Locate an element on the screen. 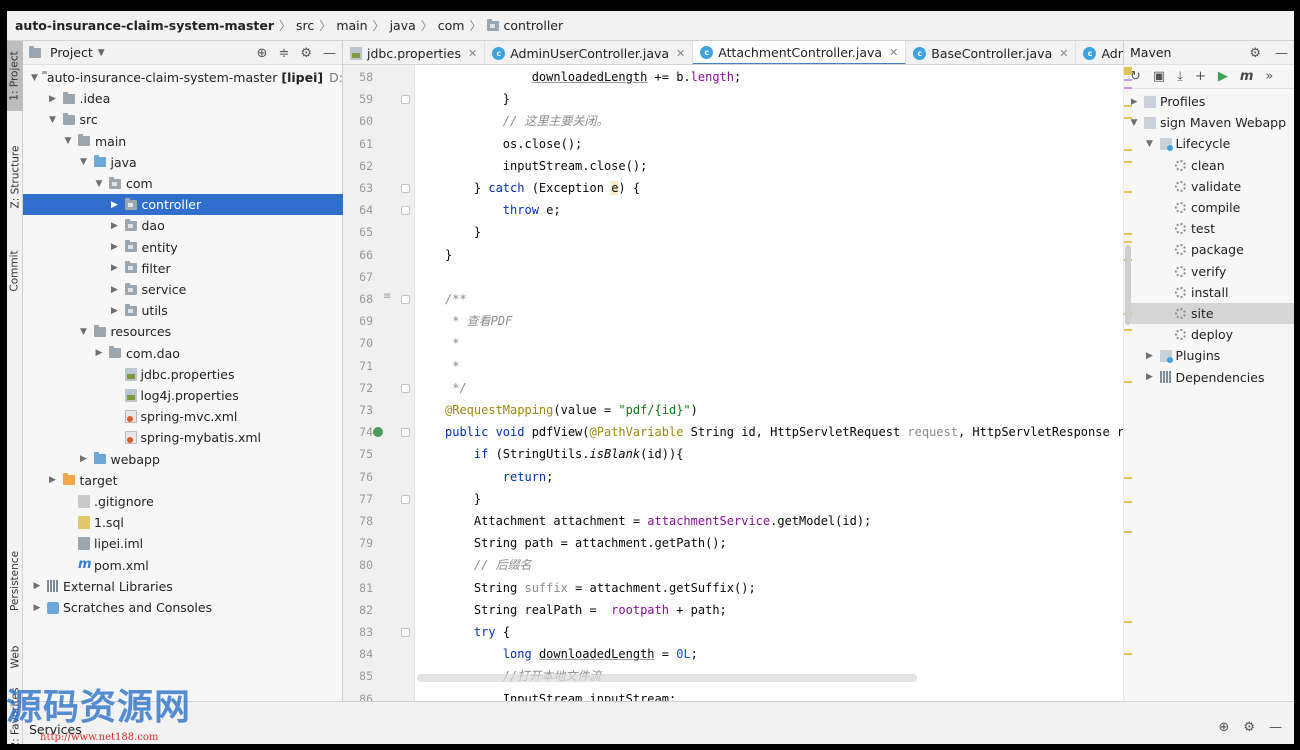 Image resolution: width=1300 pixels, height=750 pixels. maven-tree-item: package is located at coordinates (1209, 249).